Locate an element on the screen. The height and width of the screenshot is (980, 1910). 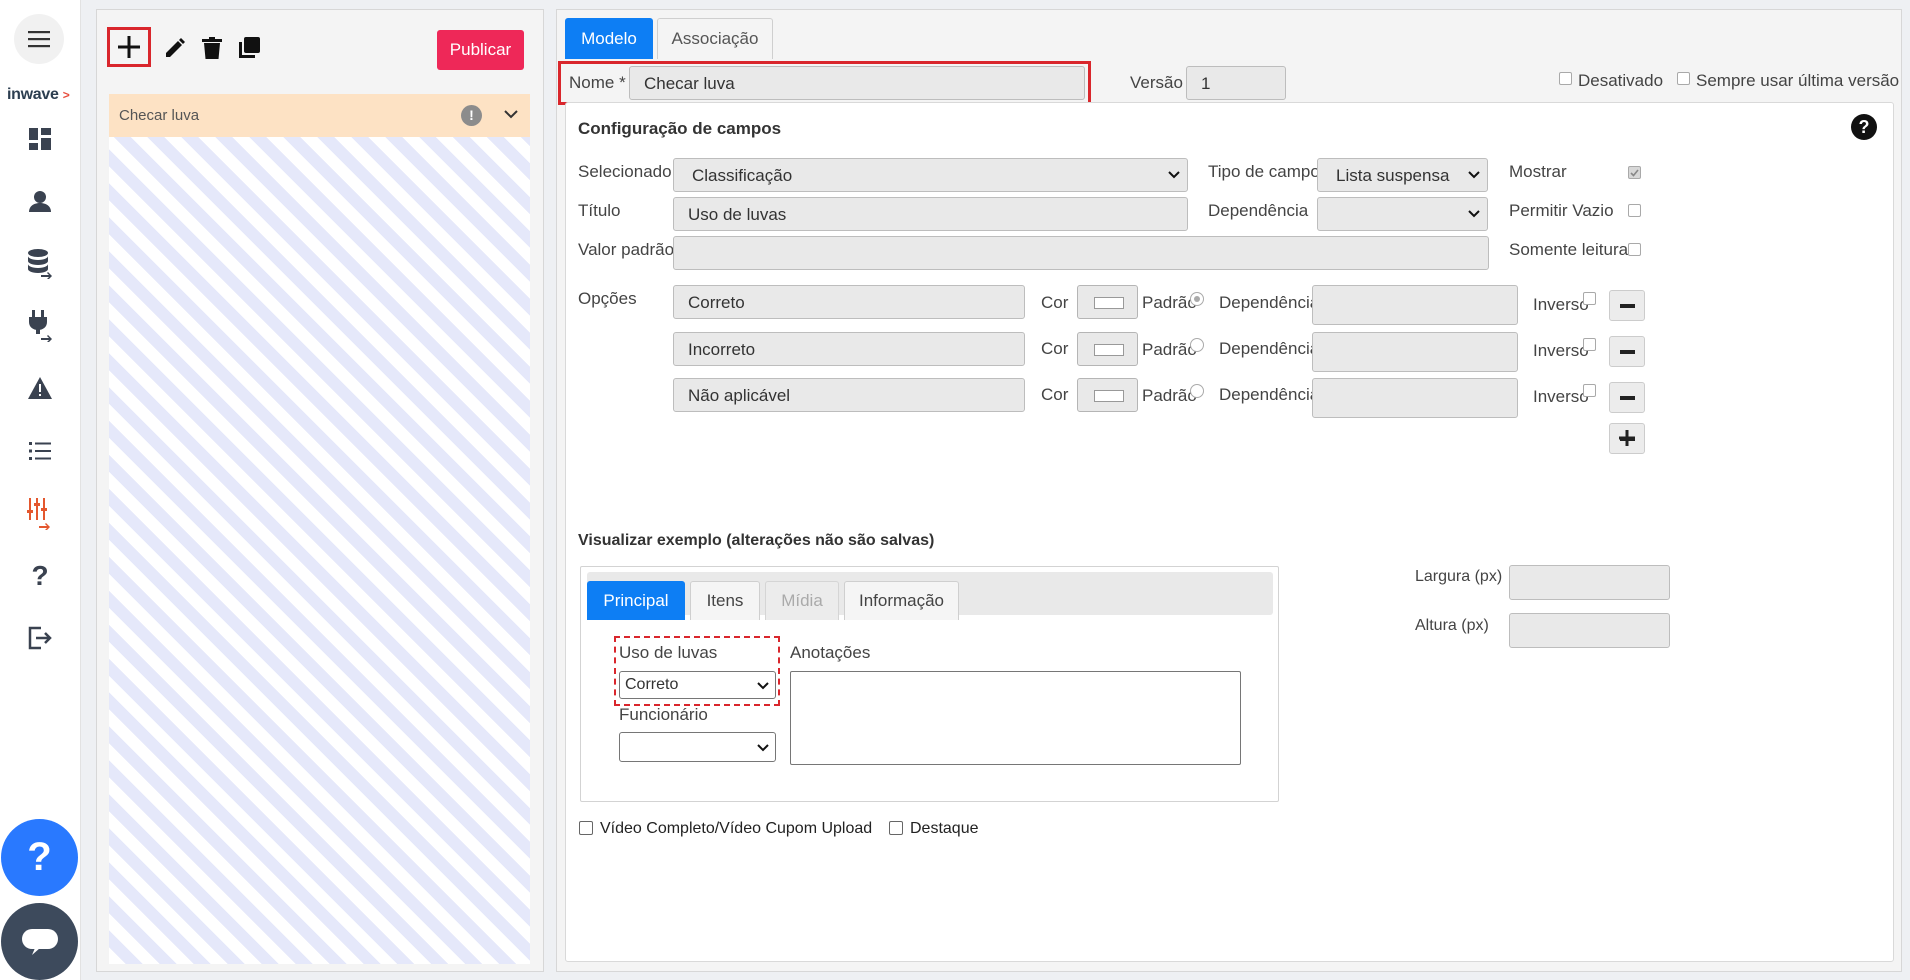
config-title: Configuração de campos is located at coordinates (680, 128).